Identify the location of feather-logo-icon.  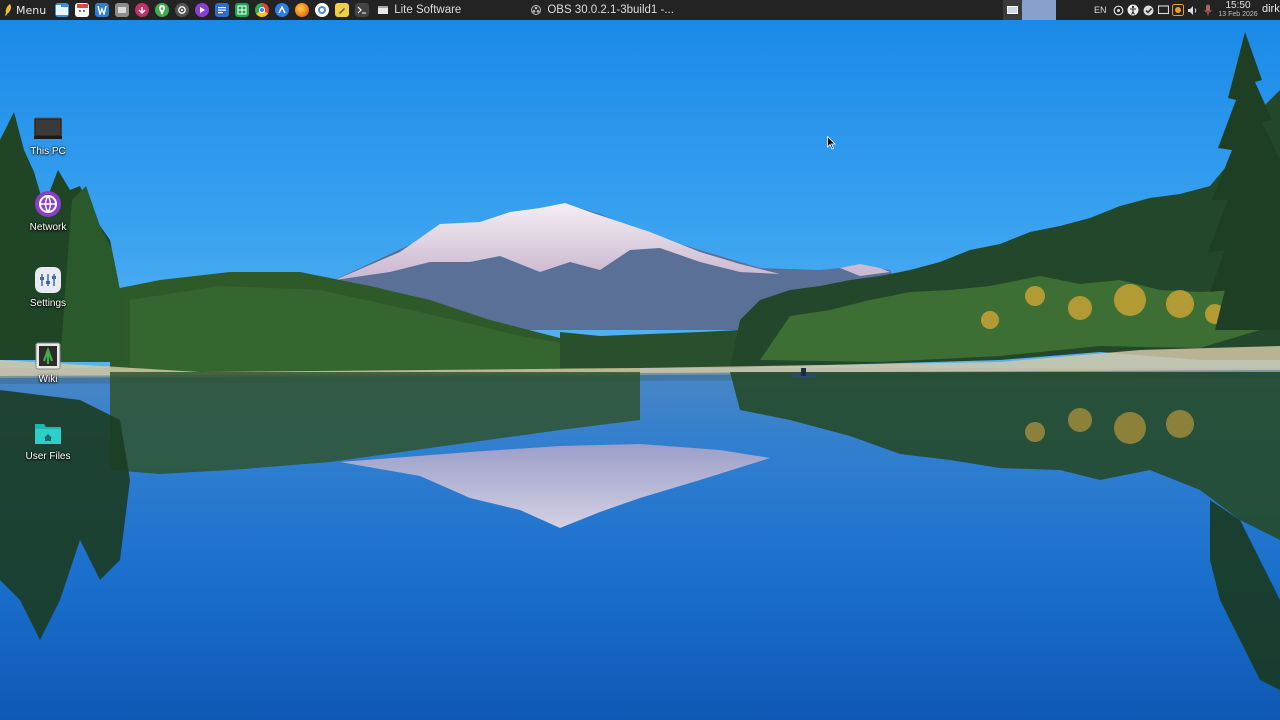
(8, 10).